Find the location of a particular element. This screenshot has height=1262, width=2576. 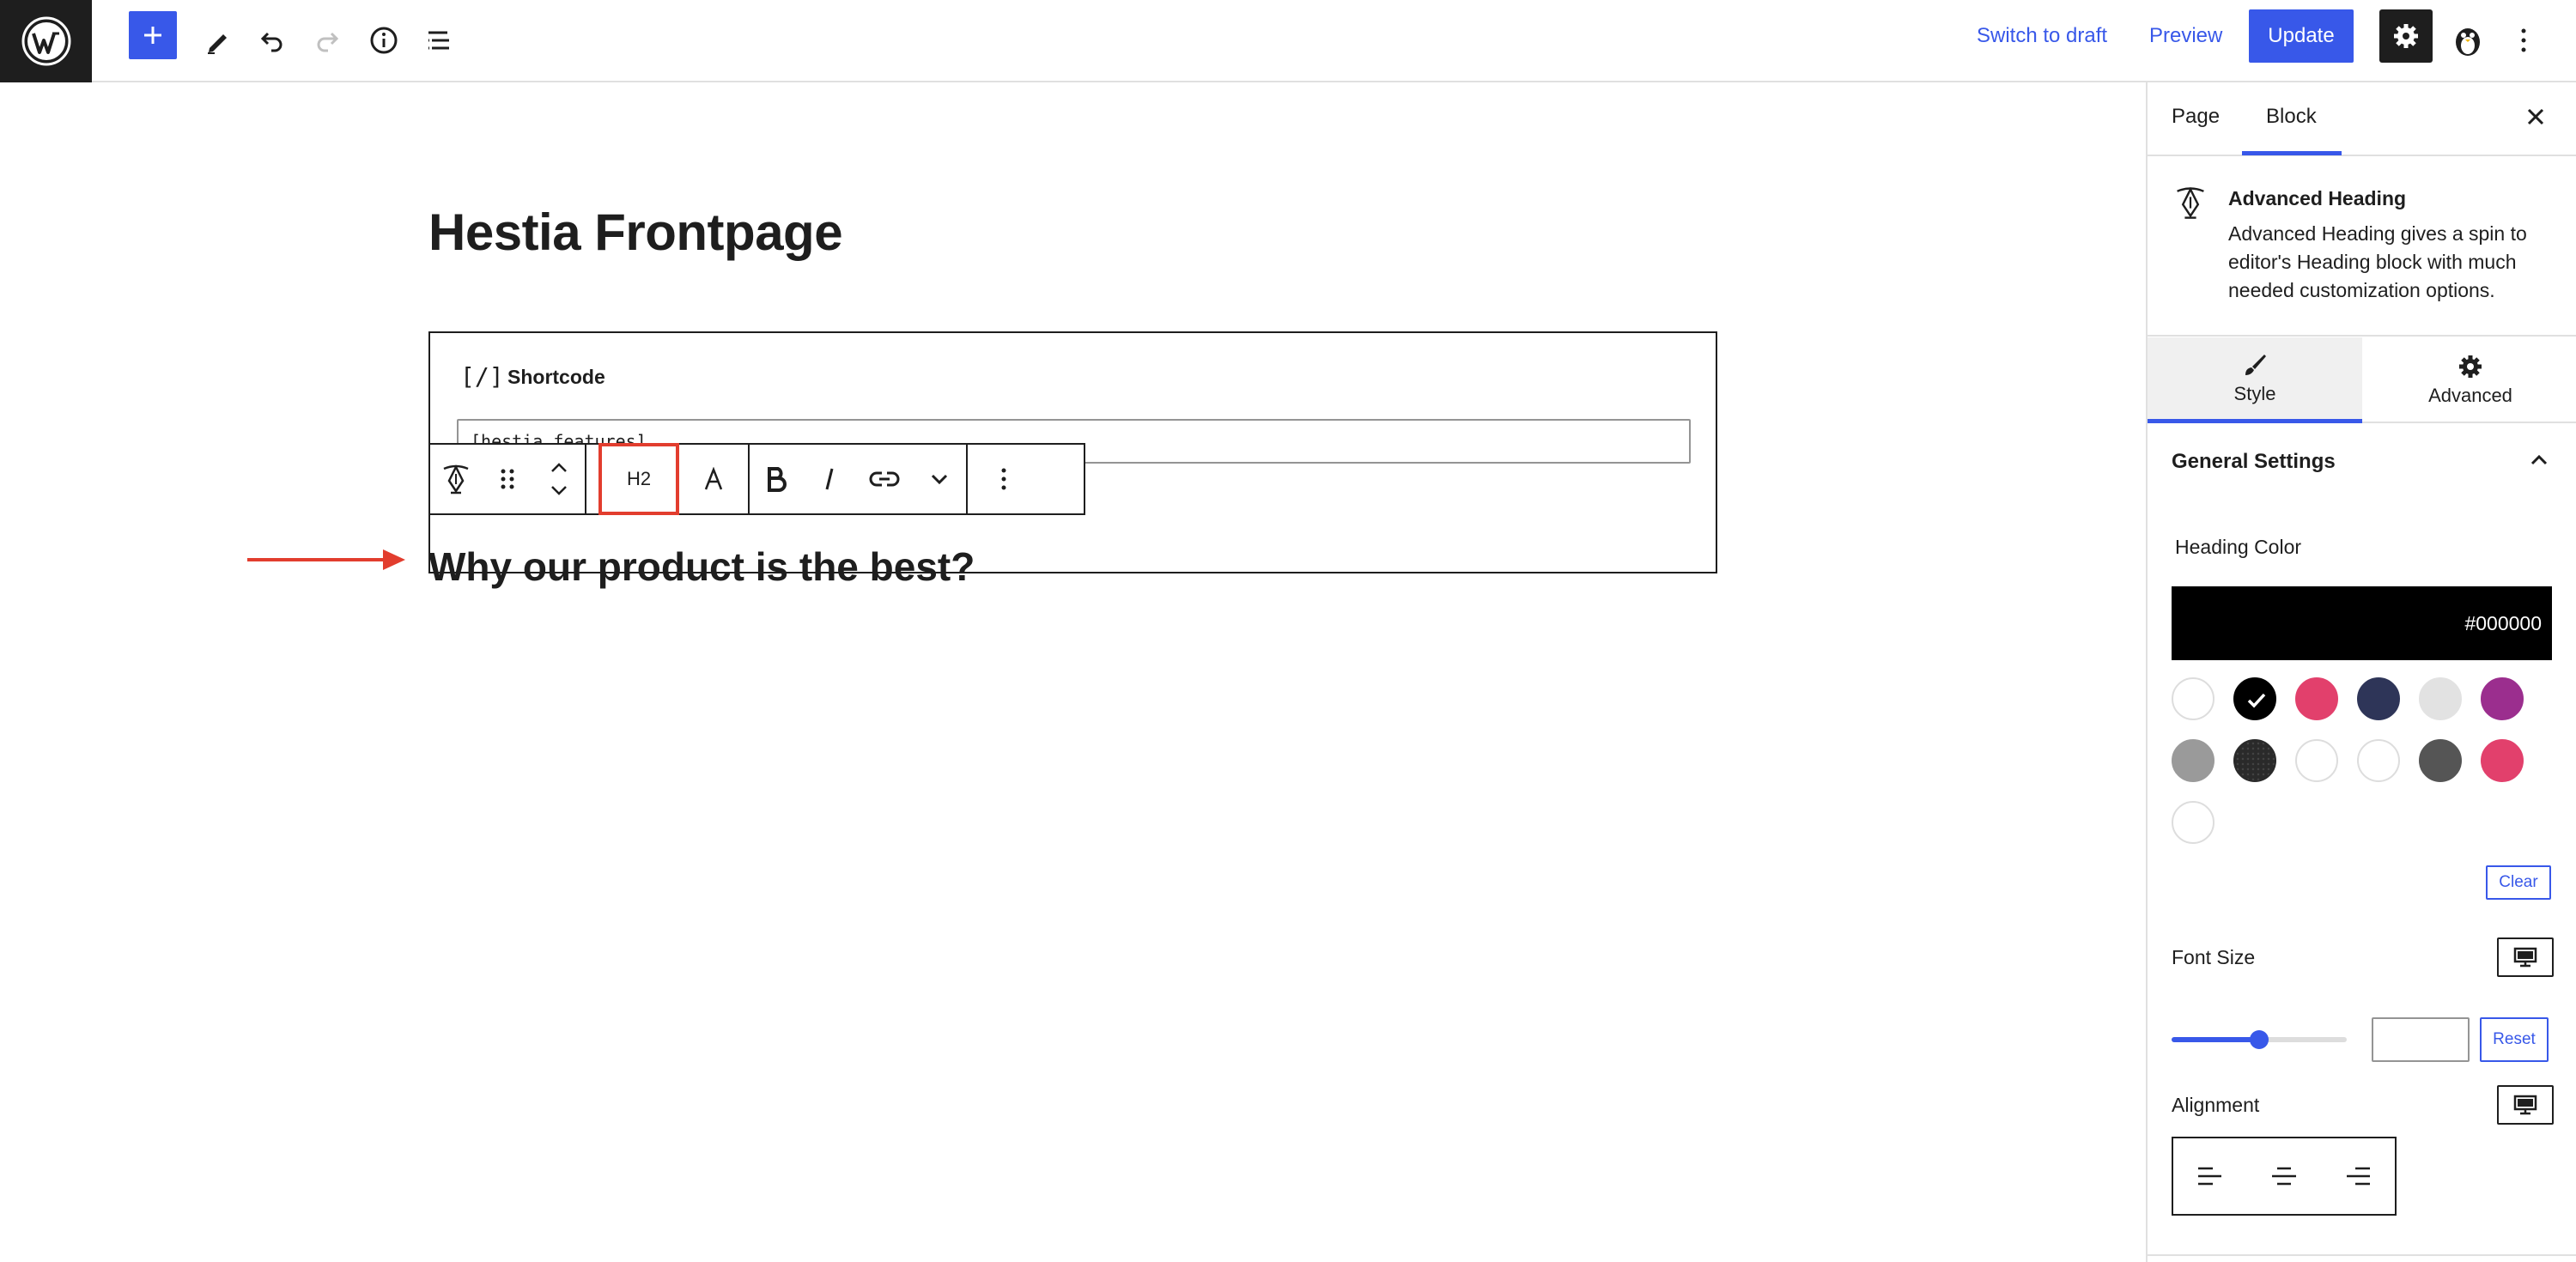

block-toolbar-group-options is located at coordinates (1004, 479).